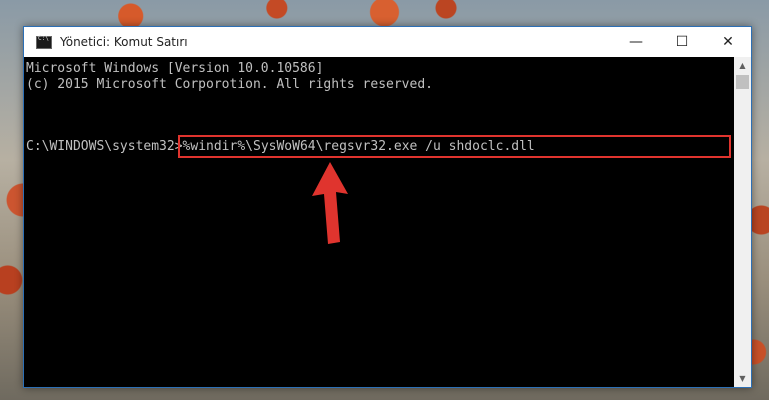  Describe the element at coordinates (124, 42) in the screenshot. I see `window-title: Yönetici: Komut Satırı` at that location.